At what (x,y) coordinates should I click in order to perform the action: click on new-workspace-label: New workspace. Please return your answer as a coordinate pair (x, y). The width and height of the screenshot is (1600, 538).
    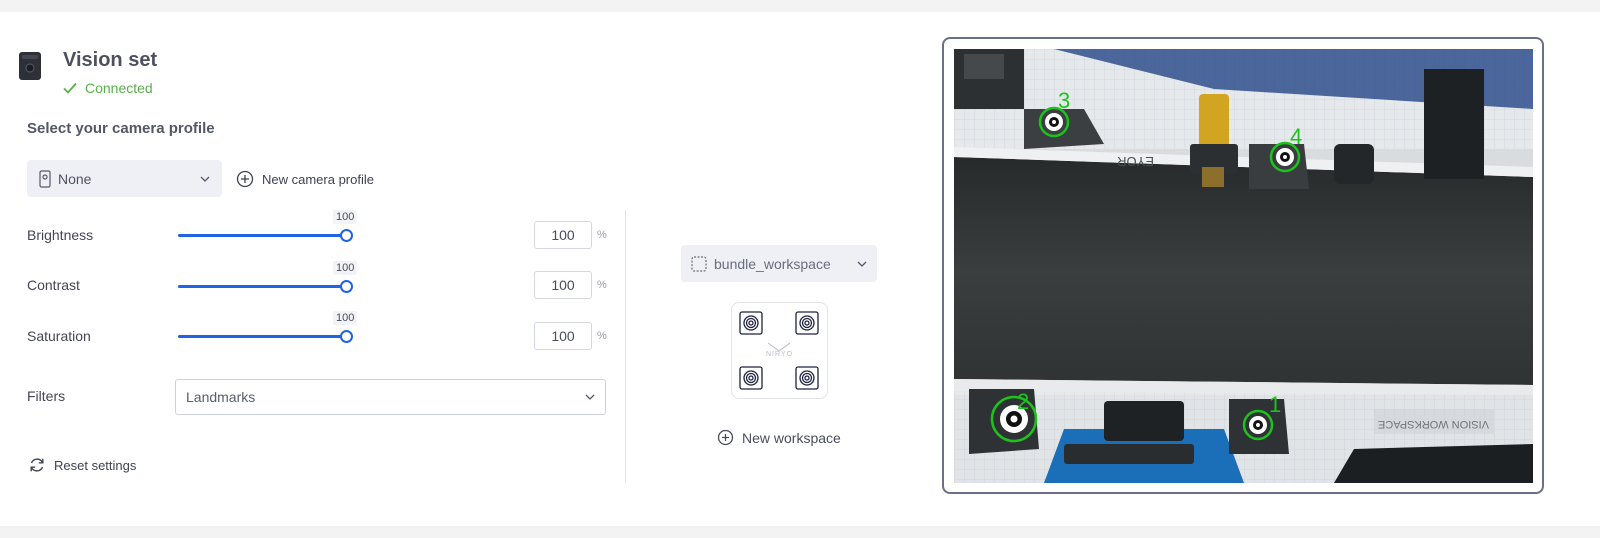
    Looking at the image, I should click on (791, 437).